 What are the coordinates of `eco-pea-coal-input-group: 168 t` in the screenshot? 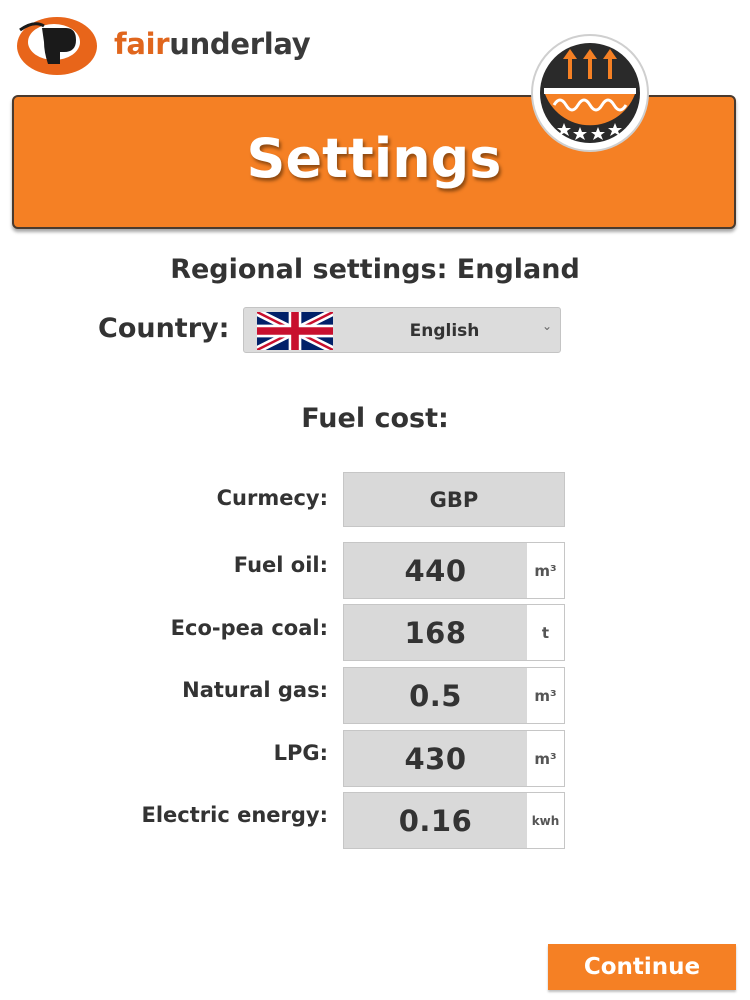 It's located at (454, 632).